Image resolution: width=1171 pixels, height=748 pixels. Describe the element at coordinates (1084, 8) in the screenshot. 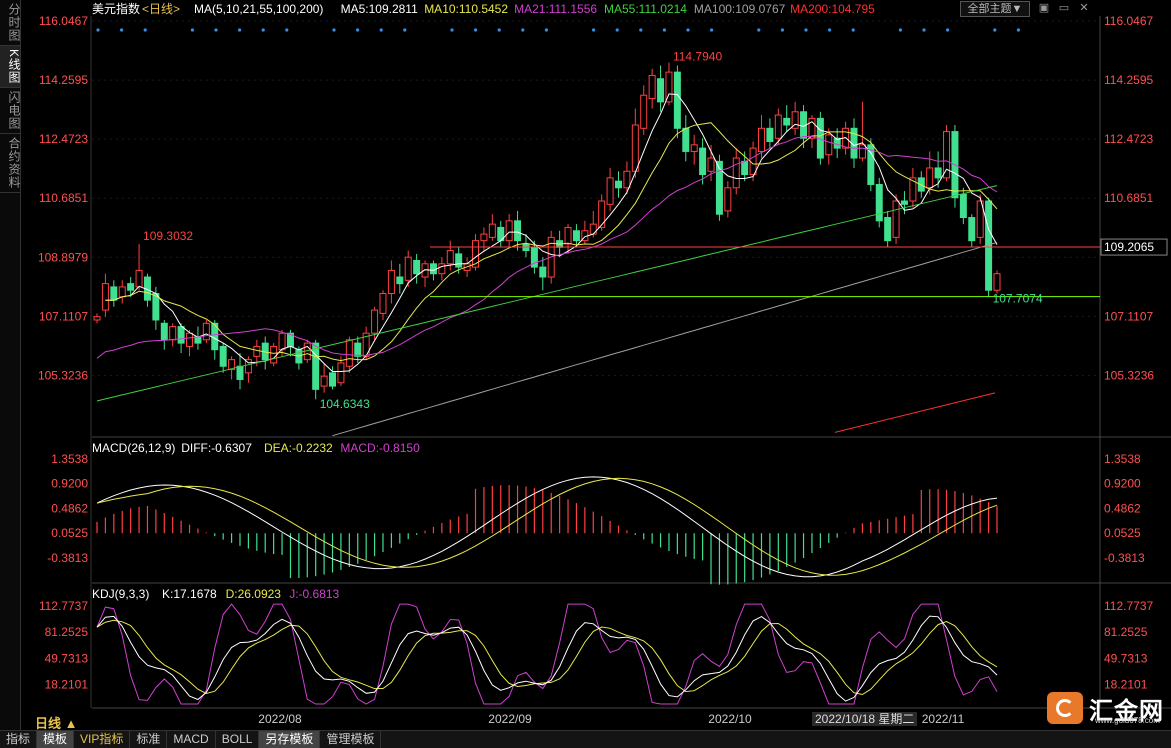

I see `close-icon: ✕` at that location.